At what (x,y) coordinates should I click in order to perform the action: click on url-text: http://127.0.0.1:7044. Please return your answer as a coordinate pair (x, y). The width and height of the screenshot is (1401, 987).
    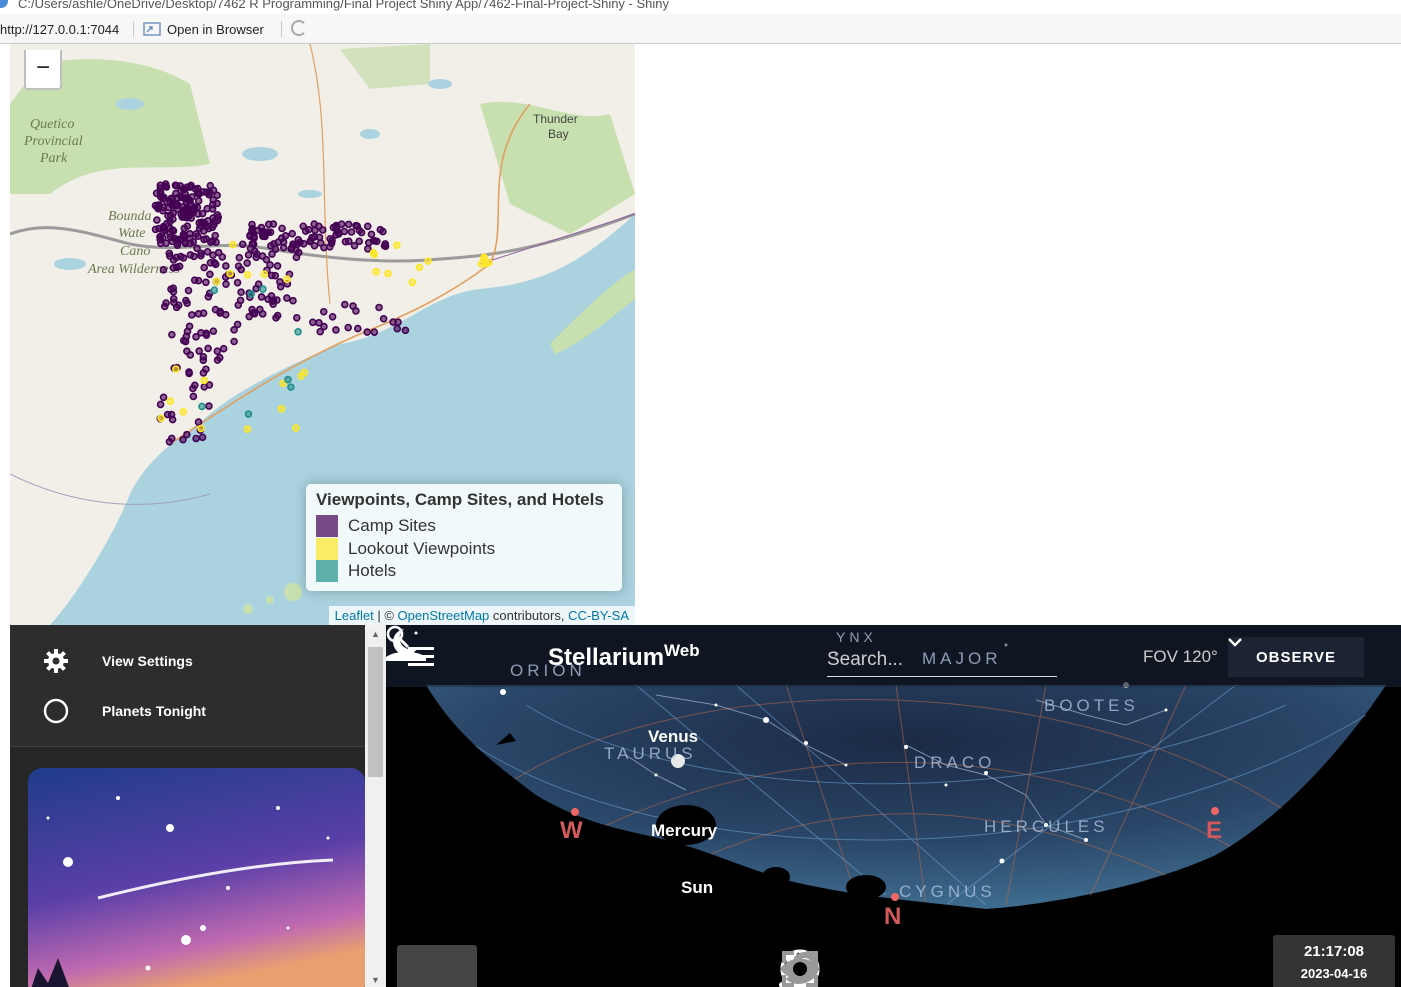
    Looking at the image, I should click on (59, 29).